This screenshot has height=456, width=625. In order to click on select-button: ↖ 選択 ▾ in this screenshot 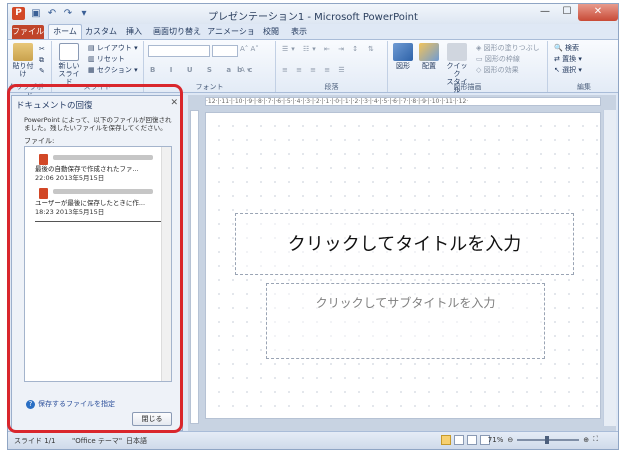, I will do `click(568, 70)`.